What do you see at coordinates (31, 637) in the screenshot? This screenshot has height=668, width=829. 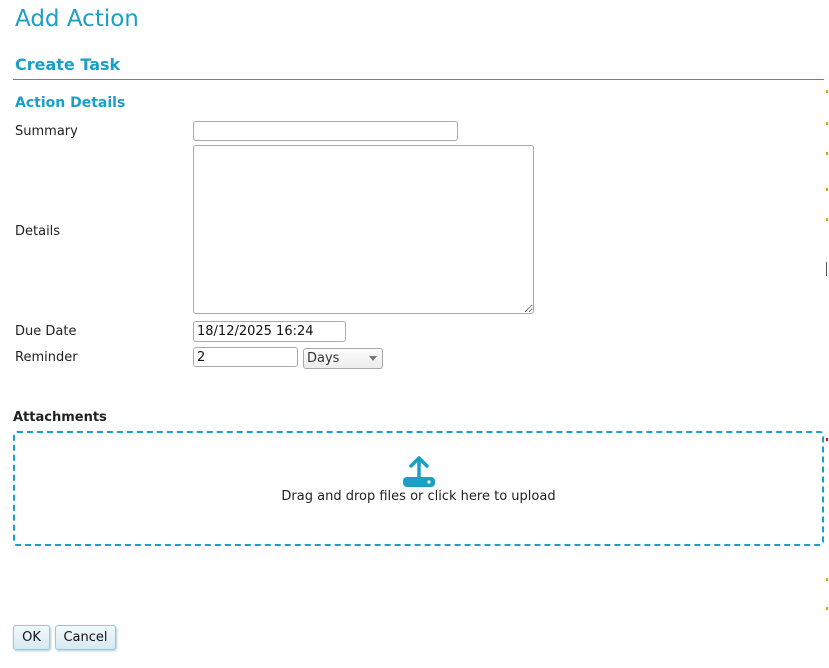 I see `ok-button: OK` at bounding box center [31, 637].